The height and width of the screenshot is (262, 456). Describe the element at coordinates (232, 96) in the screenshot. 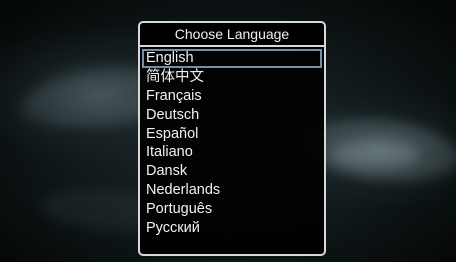

I see `language-option-french: Français` at that location.